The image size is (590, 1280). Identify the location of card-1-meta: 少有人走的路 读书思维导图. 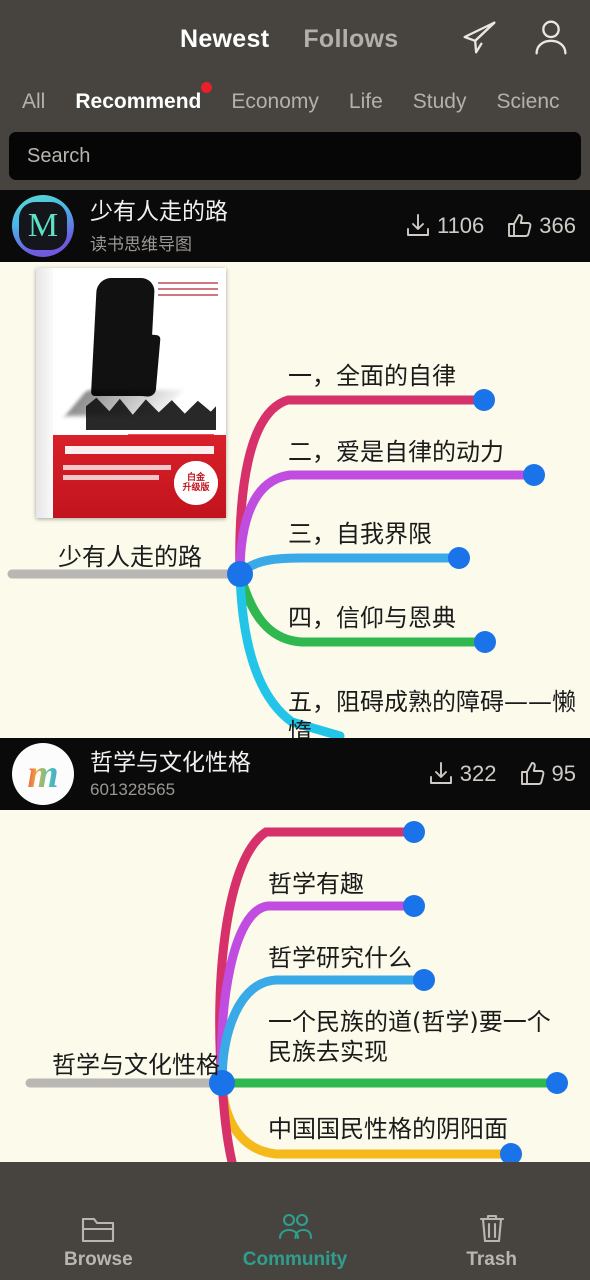
(247, 226).